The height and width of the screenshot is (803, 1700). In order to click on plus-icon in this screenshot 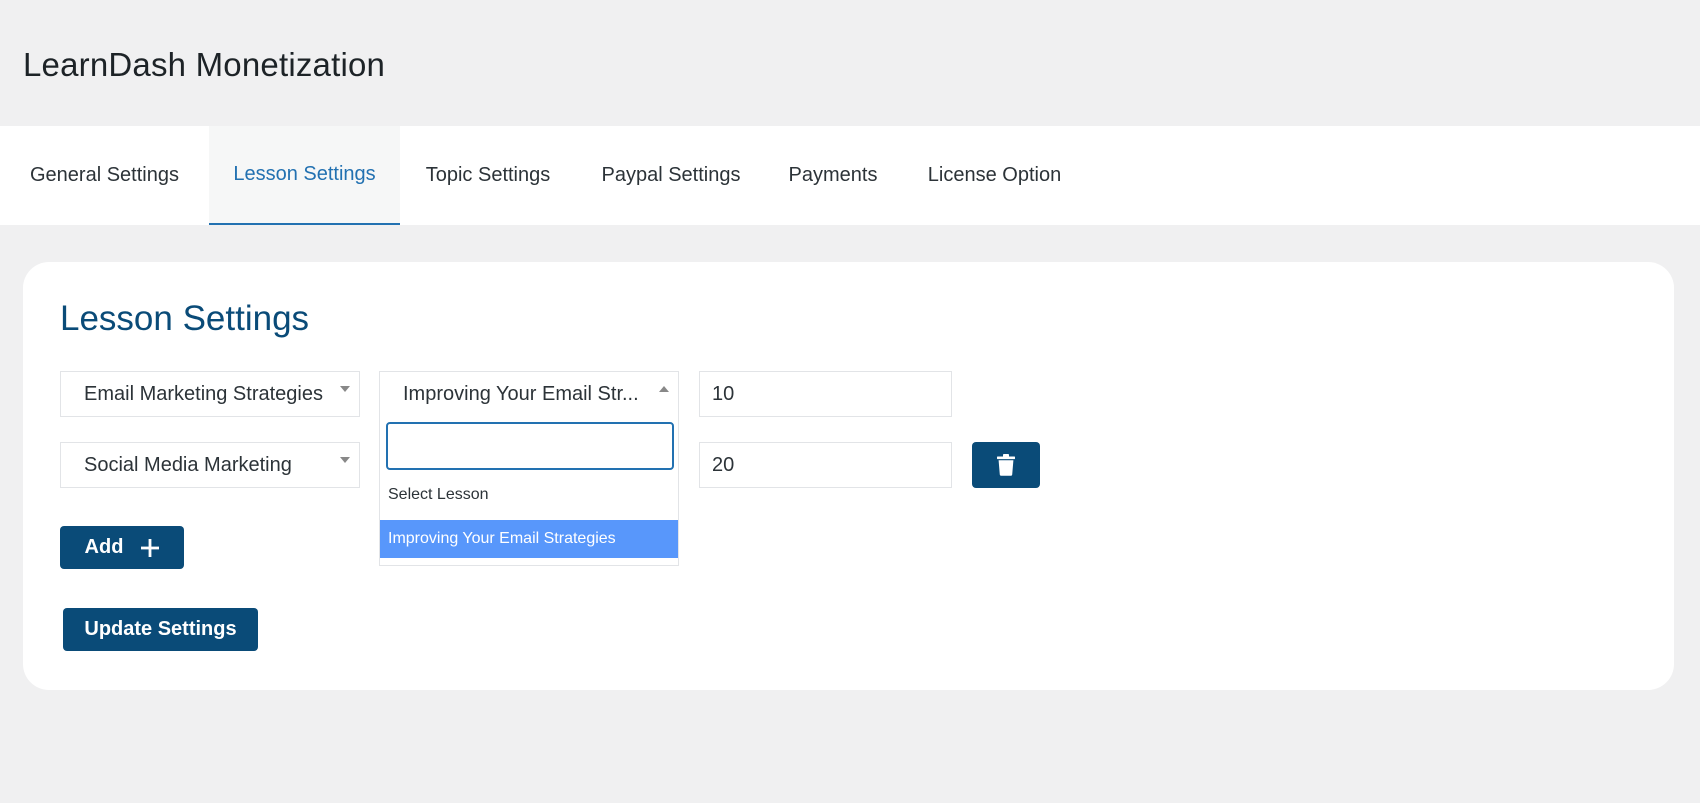, I will do `click(150, 547)`.